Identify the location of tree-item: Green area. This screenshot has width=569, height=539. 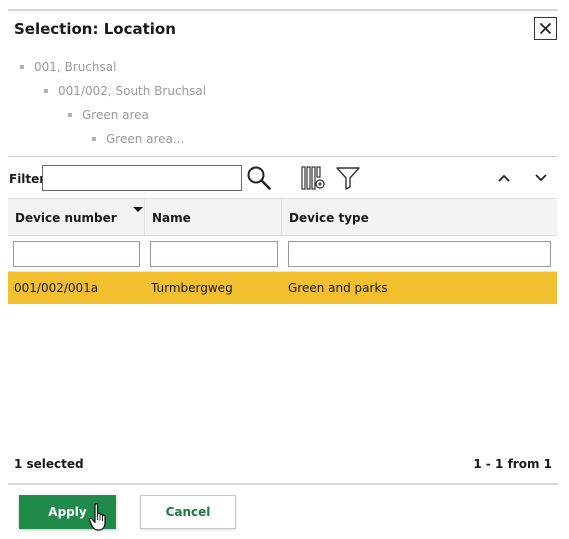
(108, 115).